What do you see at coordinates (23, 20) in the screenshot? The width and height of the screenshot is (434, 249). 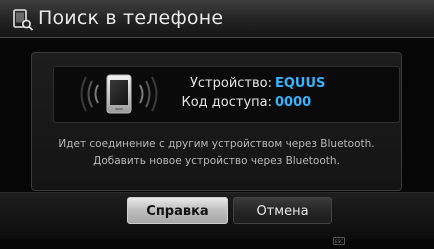 I see `phone-search-icon` at bounding box center [23, 20].